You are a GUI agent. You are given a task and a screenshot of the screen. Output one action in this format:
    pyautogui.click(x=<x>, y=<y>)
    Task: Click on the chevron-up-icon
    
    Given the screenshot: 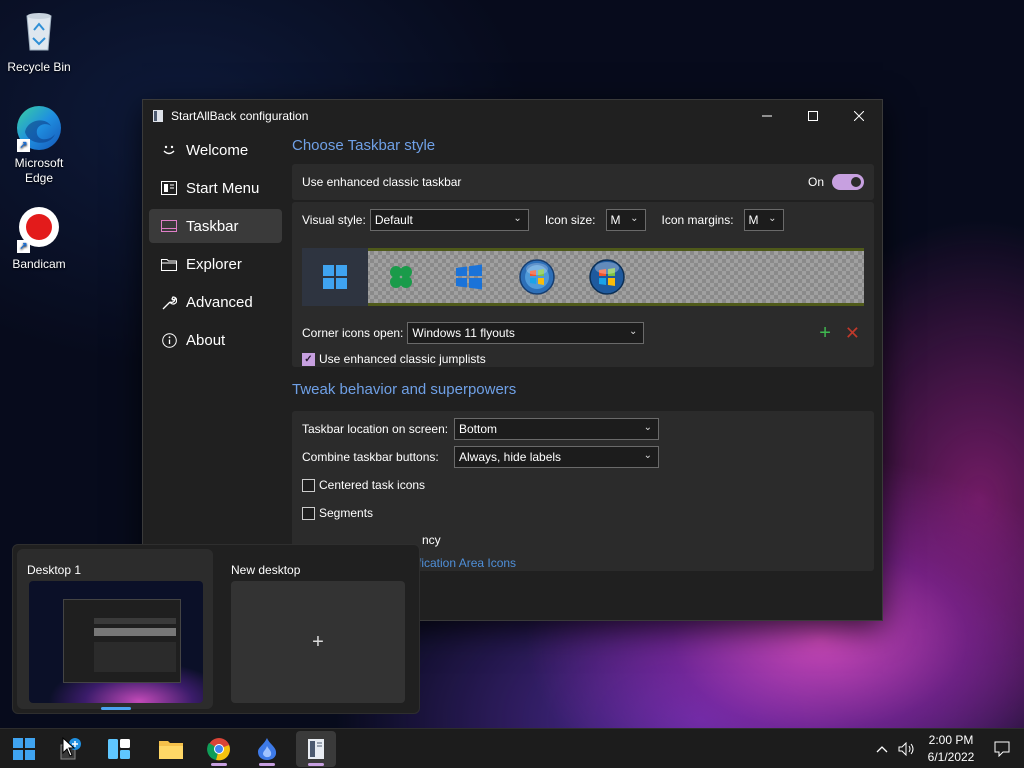 What is the action you would take?
    pyautogui.click(x=882, y=749)
    